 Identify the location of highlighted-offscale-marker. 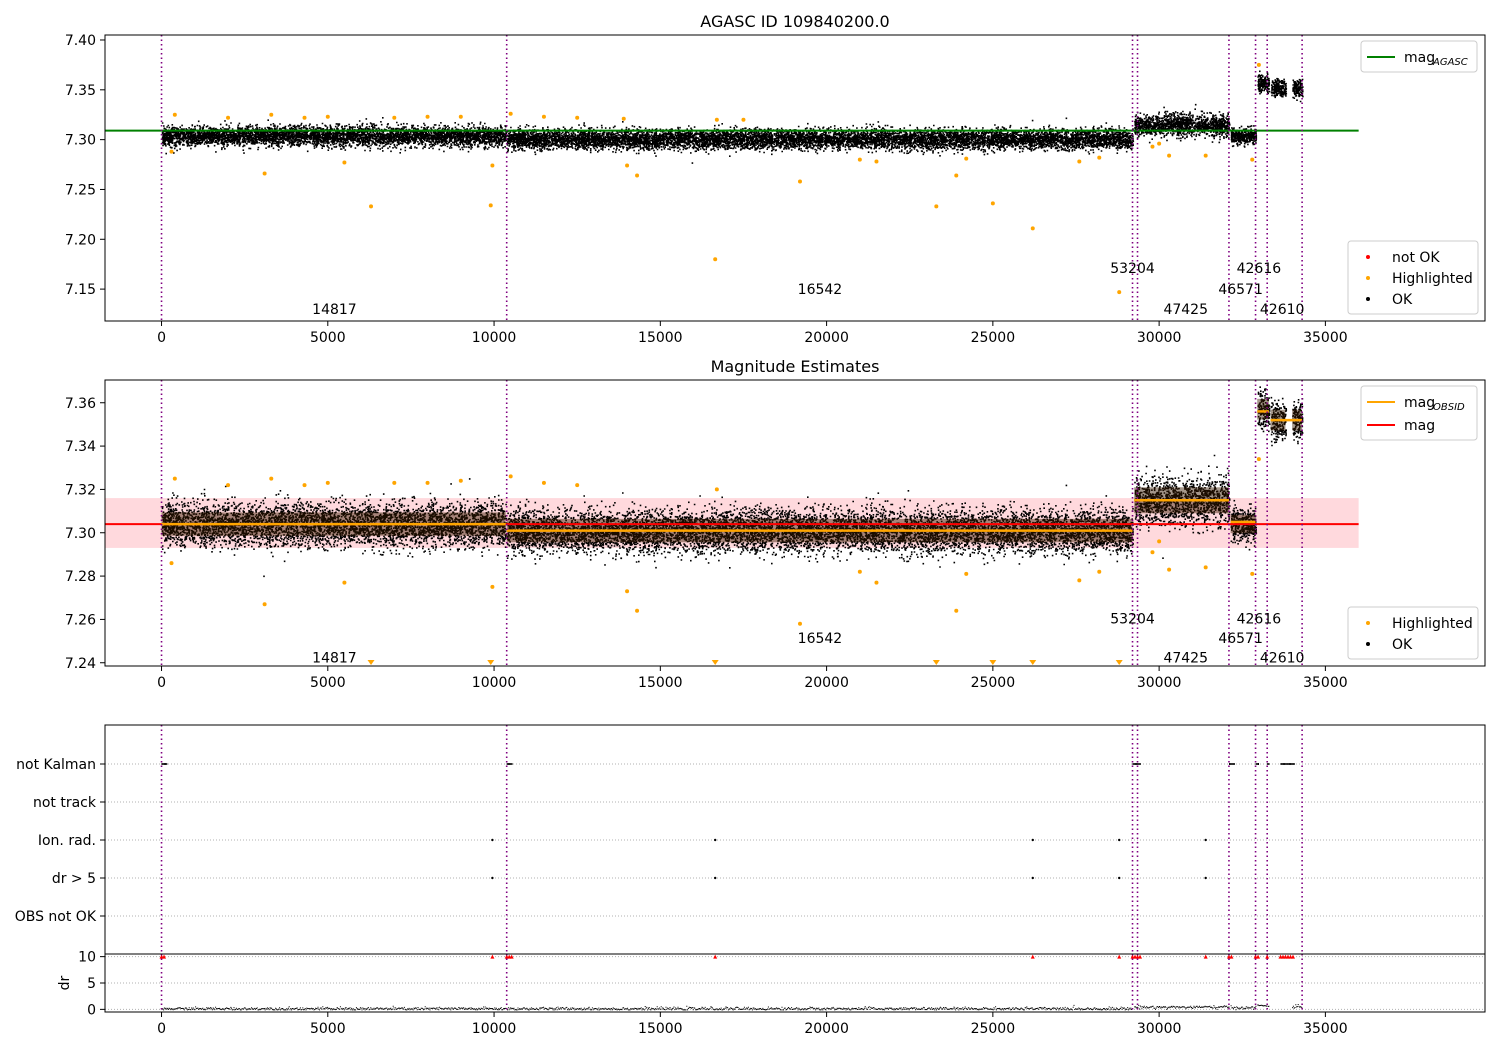
(715, 662).